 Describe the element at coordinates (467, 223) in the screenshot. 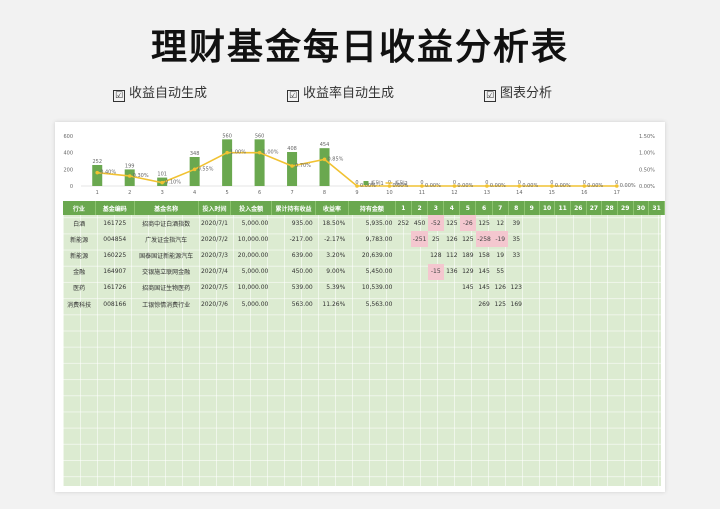

I see `table-cell: -26` at that location.